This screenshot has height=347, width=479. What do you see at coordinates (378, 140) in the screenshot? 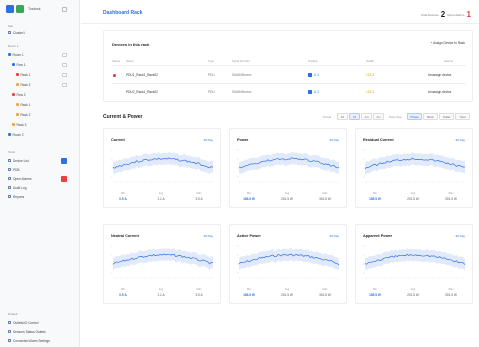
I see `metric-card-title: Residual Current` at bounding box center [378, 140].